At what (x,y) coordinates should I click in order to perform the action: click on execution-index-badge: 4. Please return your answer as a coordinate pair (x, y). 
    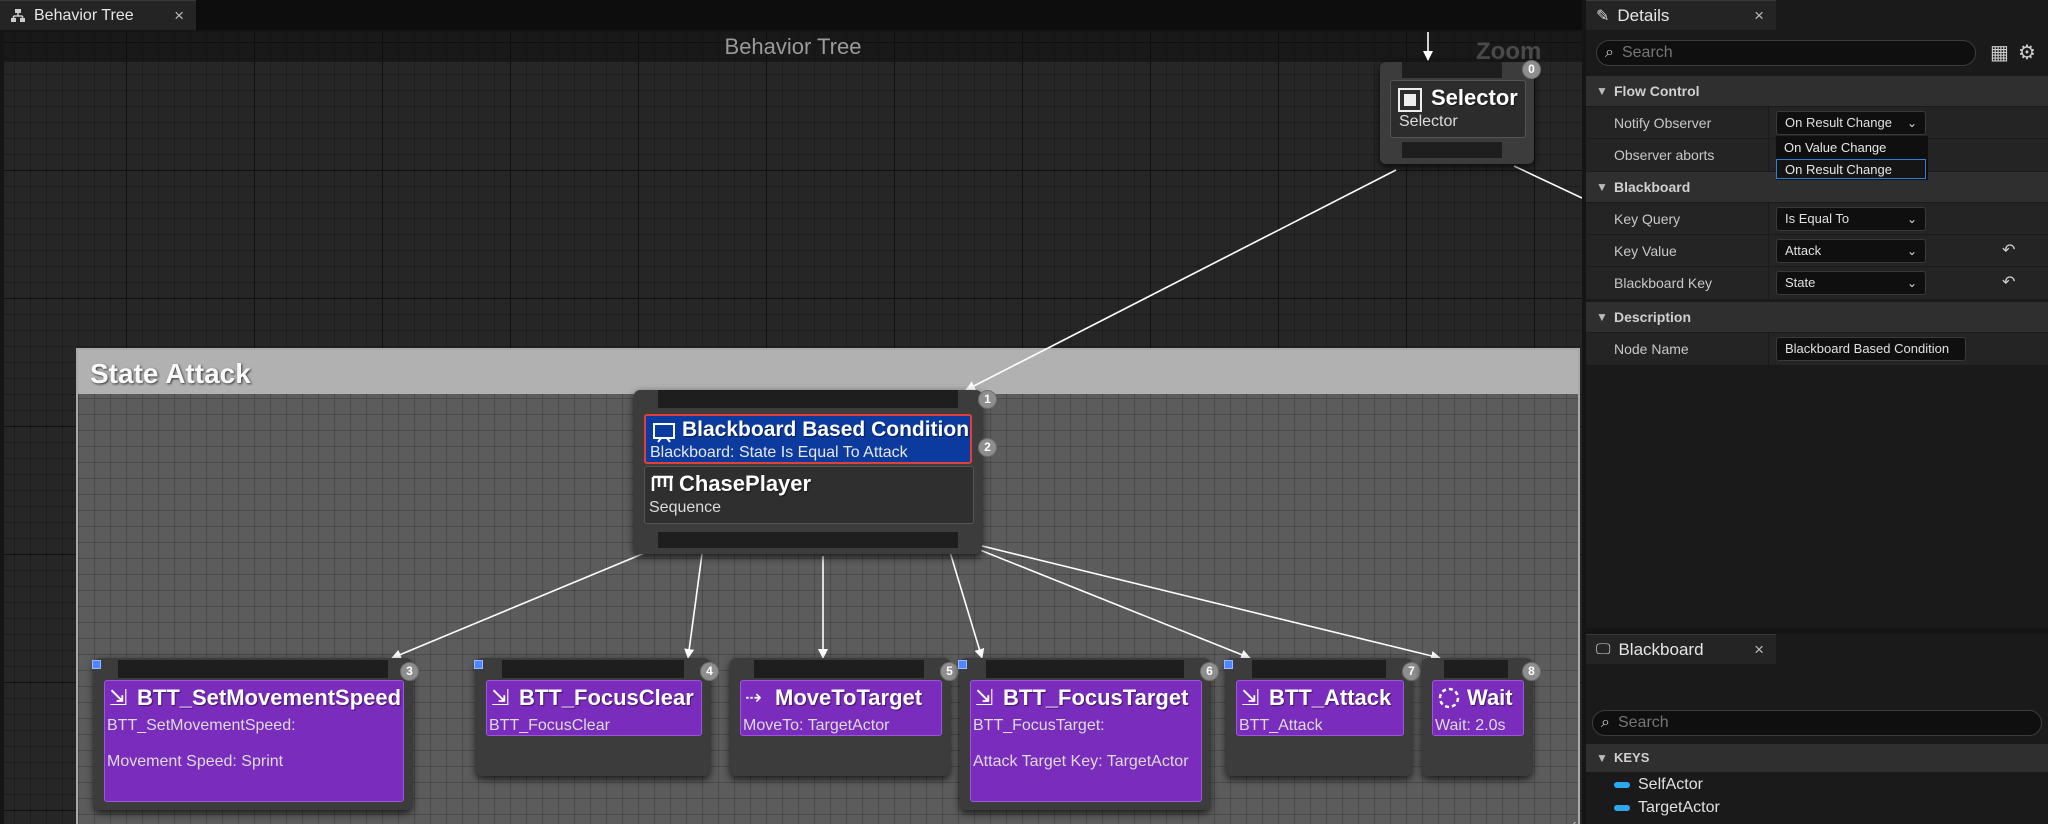
    Looking at the image, I should click on (709, 671).